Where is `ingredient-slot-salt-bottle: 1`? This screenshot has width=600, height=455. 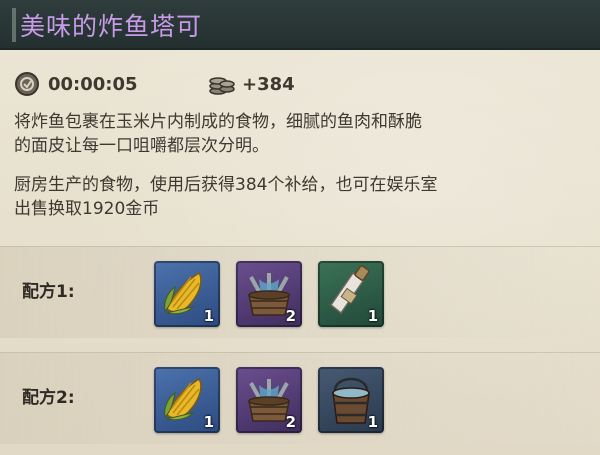 ingredient-slot-salt-bottle: 1 is located at coordinates (351, 294).